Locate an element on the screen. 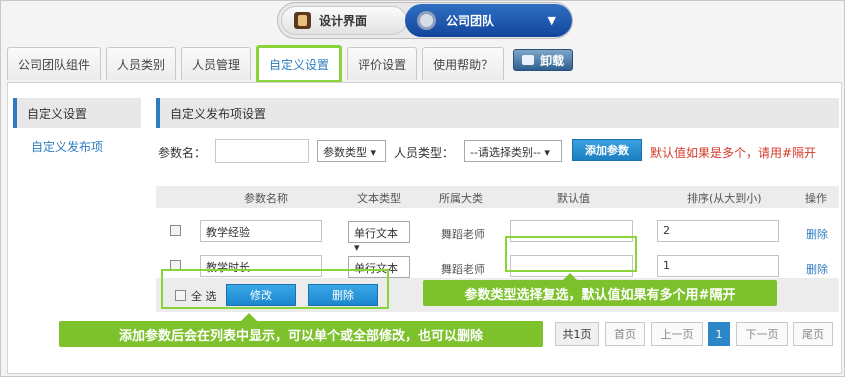 The width and height of the screenshot is (845, 377). add-param-button: 添加参数 is located at coordinates (607, 150).